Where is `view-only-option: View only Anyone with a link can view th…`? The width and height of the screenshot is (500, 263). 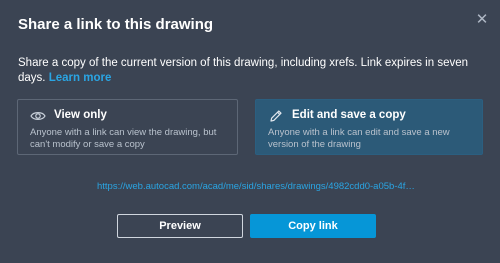
view-only-option: View only Anyone with a link can view th… is located at coordinates (127, 127).